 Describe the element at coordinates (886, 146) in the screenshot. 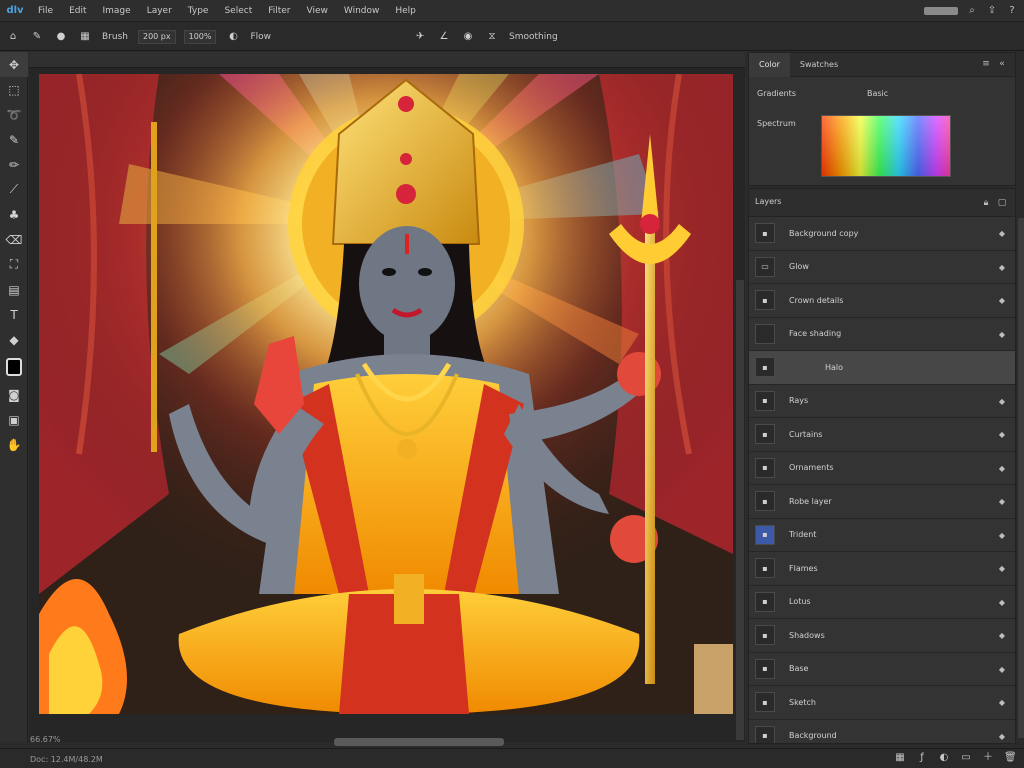

I see `color-spectrum-picker` at that location.